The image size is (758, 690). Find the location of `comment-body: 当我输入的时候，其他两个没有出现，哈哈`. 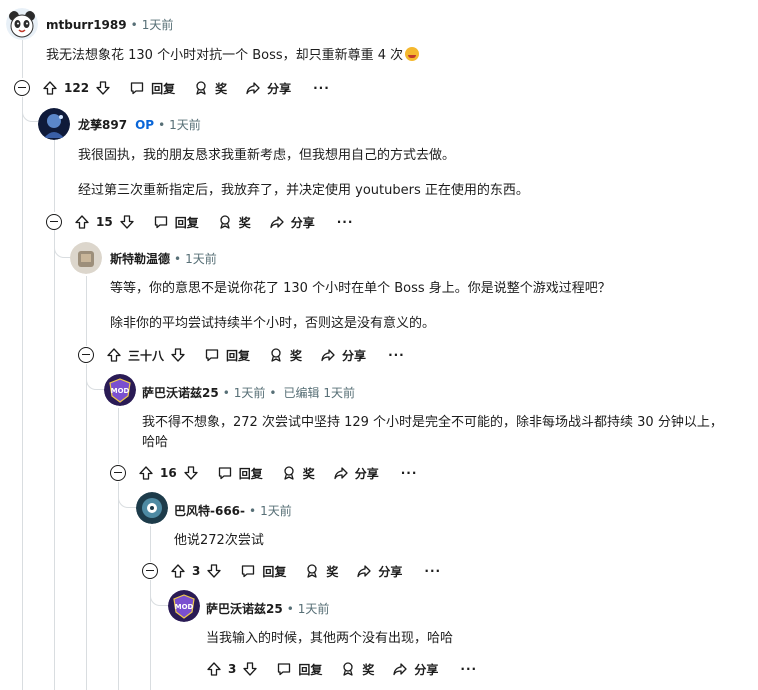

comment-body: 当我输入的时候，其他两个没有出现，哈哈 is located at coordinates (329, 639).